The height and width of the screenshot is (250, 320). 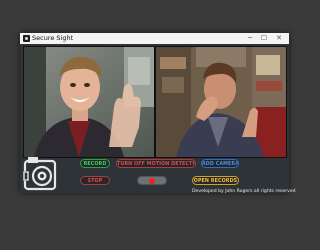 I want to click on open-records-button: OPEN RECORDS, so click(x=215, y=180).